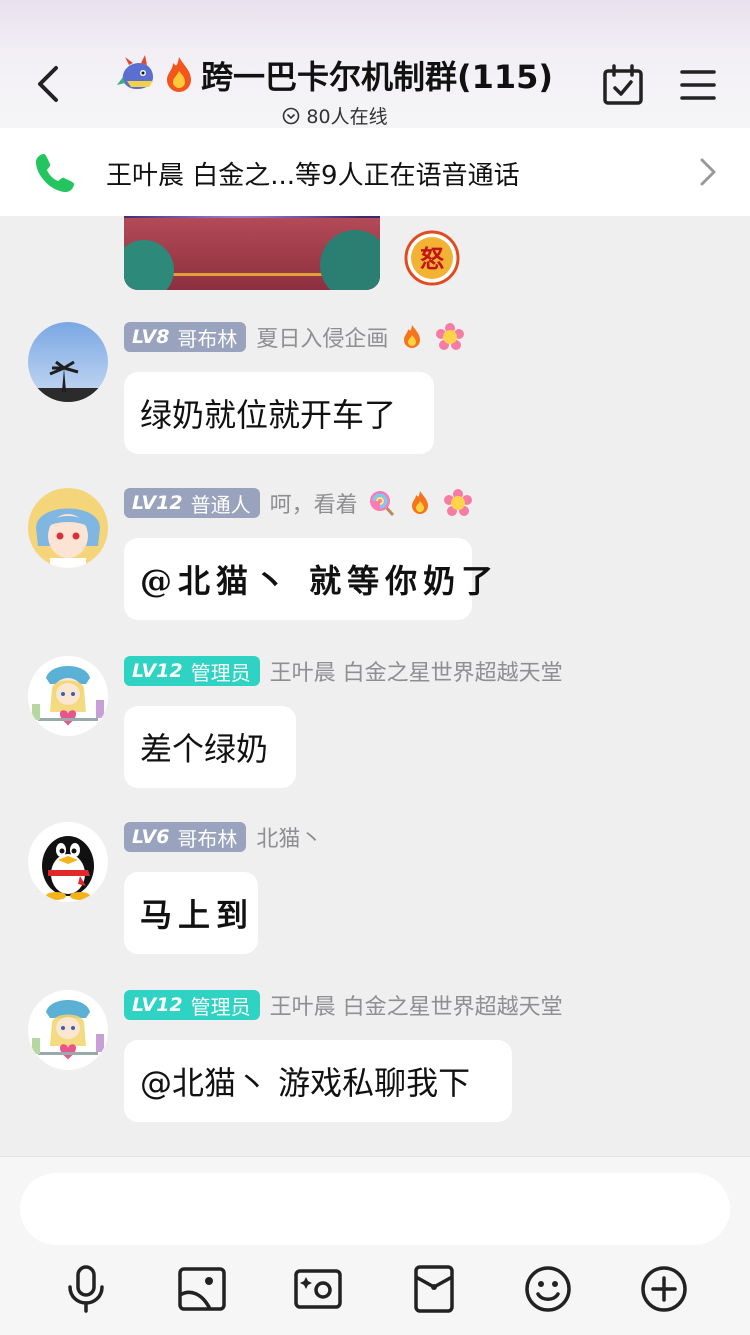 This screenshot has height=1335, width=750. Describe the element at coordinates (151, 337) in the screenshot. I see `level-text: LV8` at that location.